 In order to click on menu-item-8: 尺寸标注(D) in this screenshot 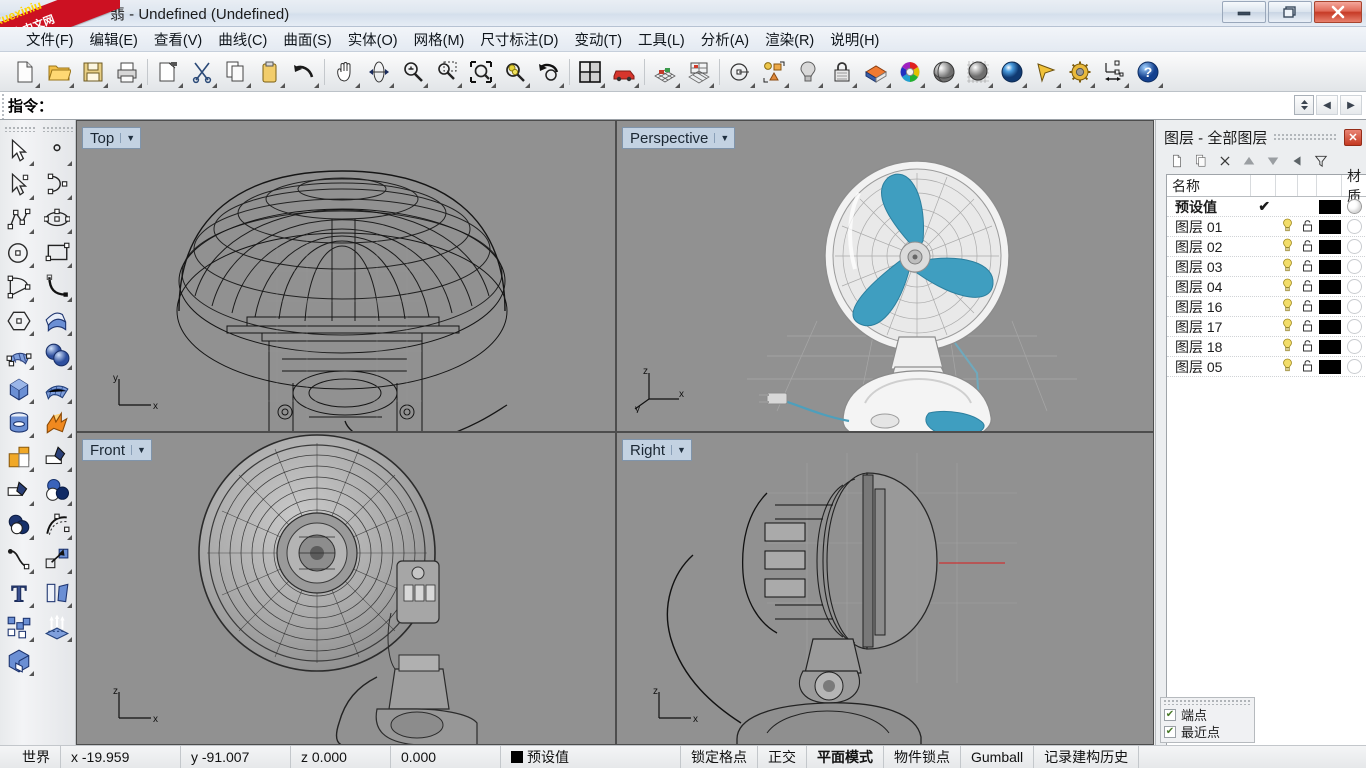, I will do `click(519, 39)`.